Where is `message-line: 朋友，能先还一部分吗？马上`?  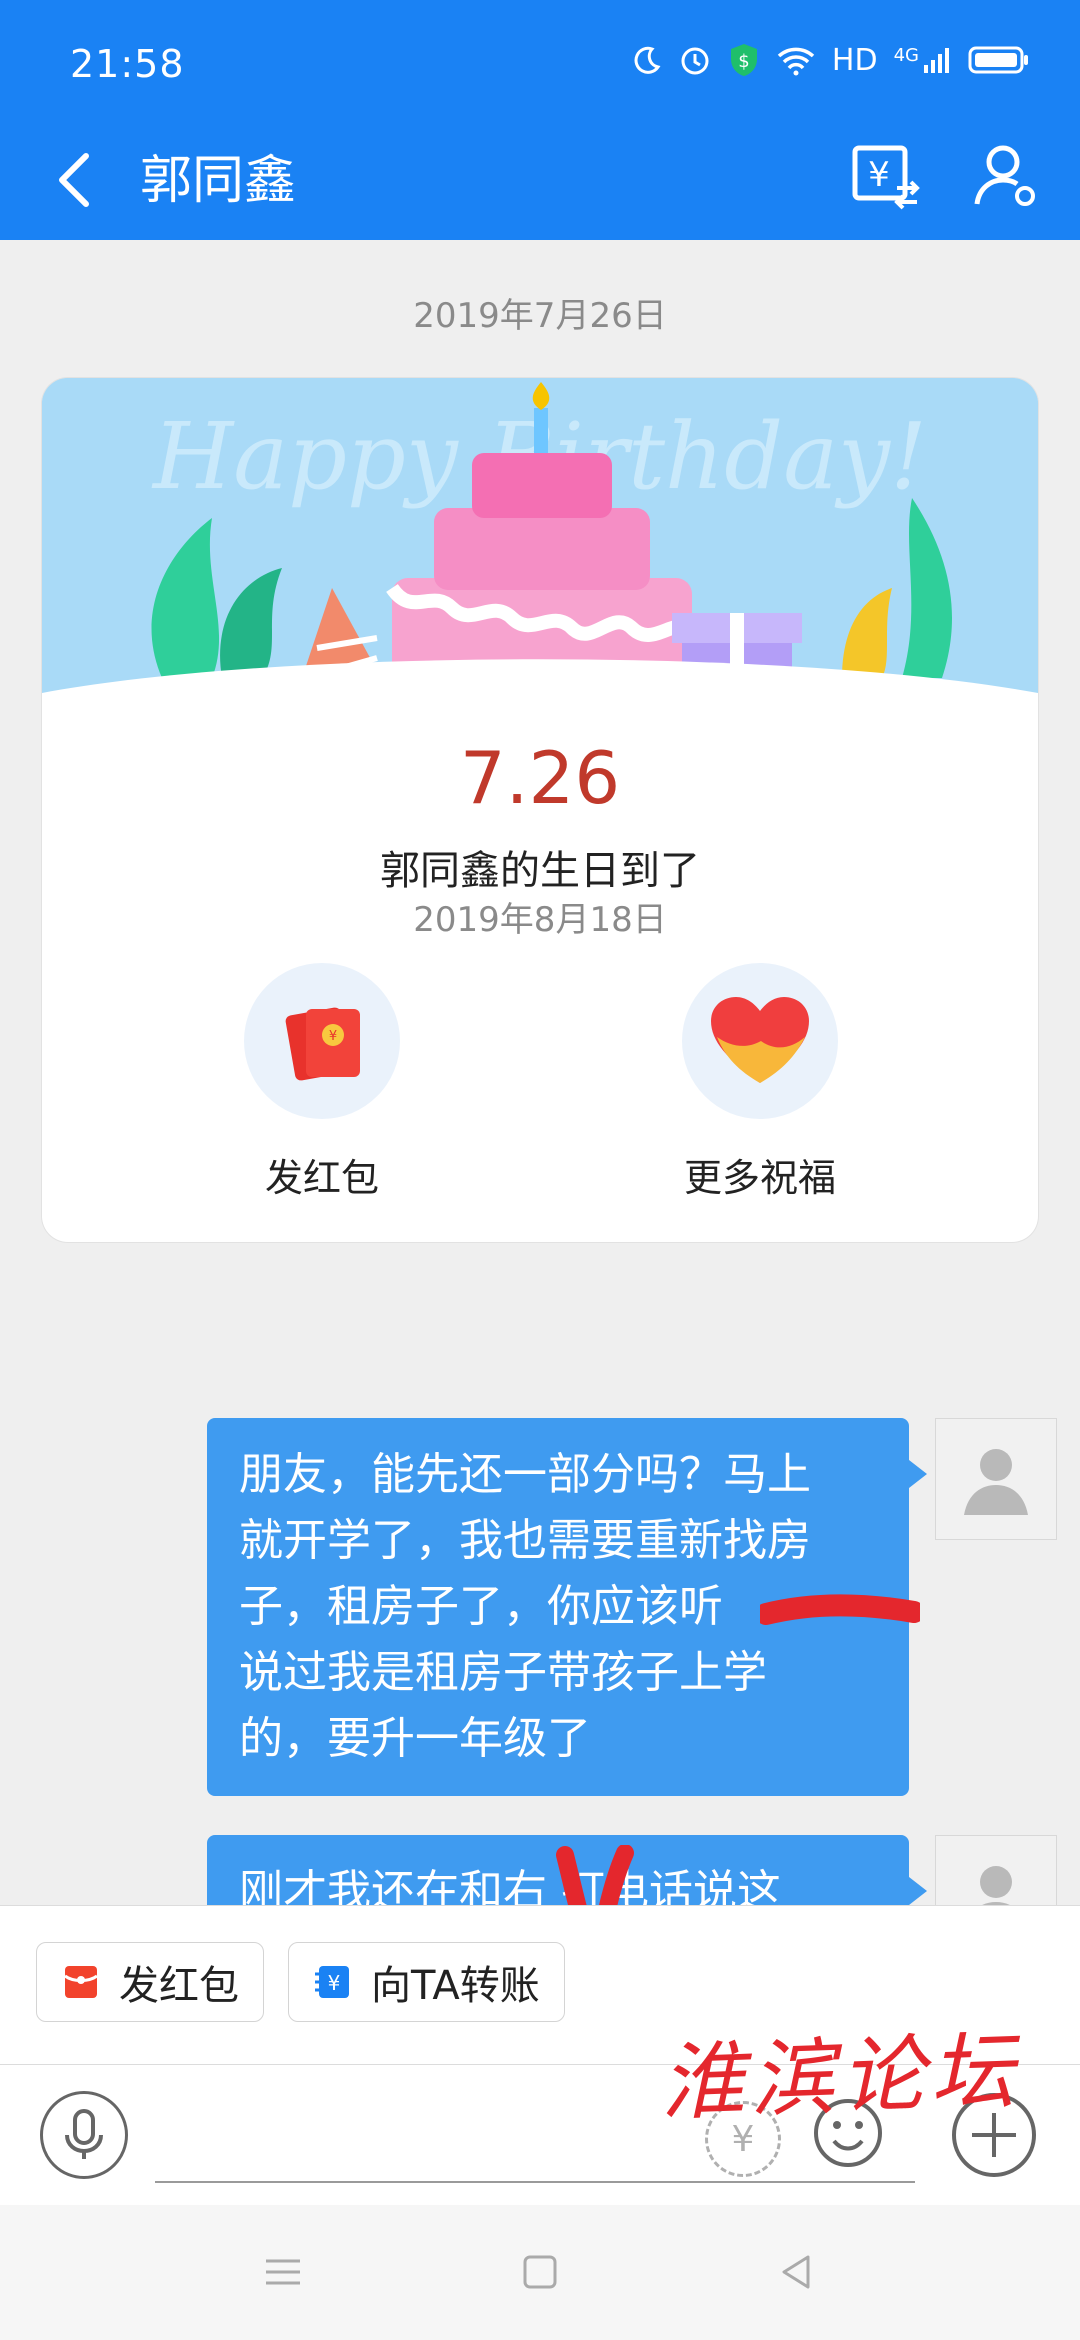 message-line: 朋友，能先还一部分吗？马上 is located at coordinates (525, 1474).